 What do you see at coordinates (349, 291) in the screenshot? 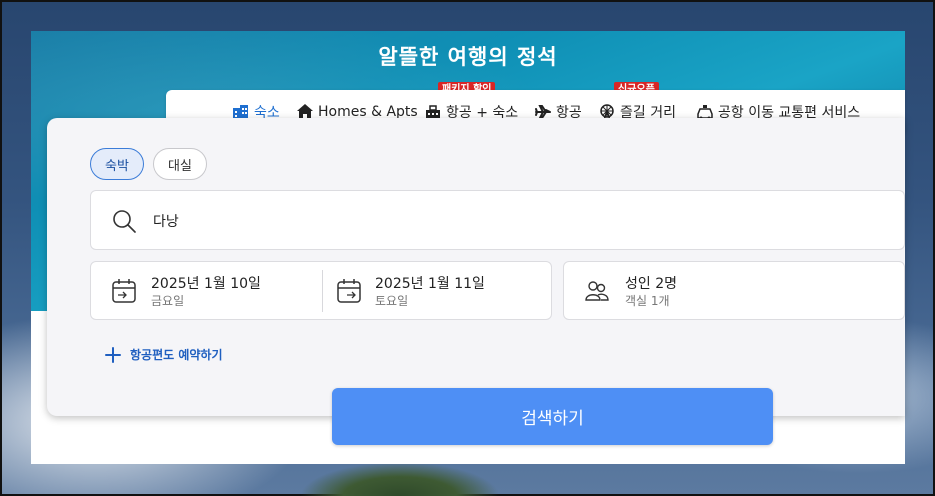
I see `calendar-checkout-icon` at bounding box center [349, 291].